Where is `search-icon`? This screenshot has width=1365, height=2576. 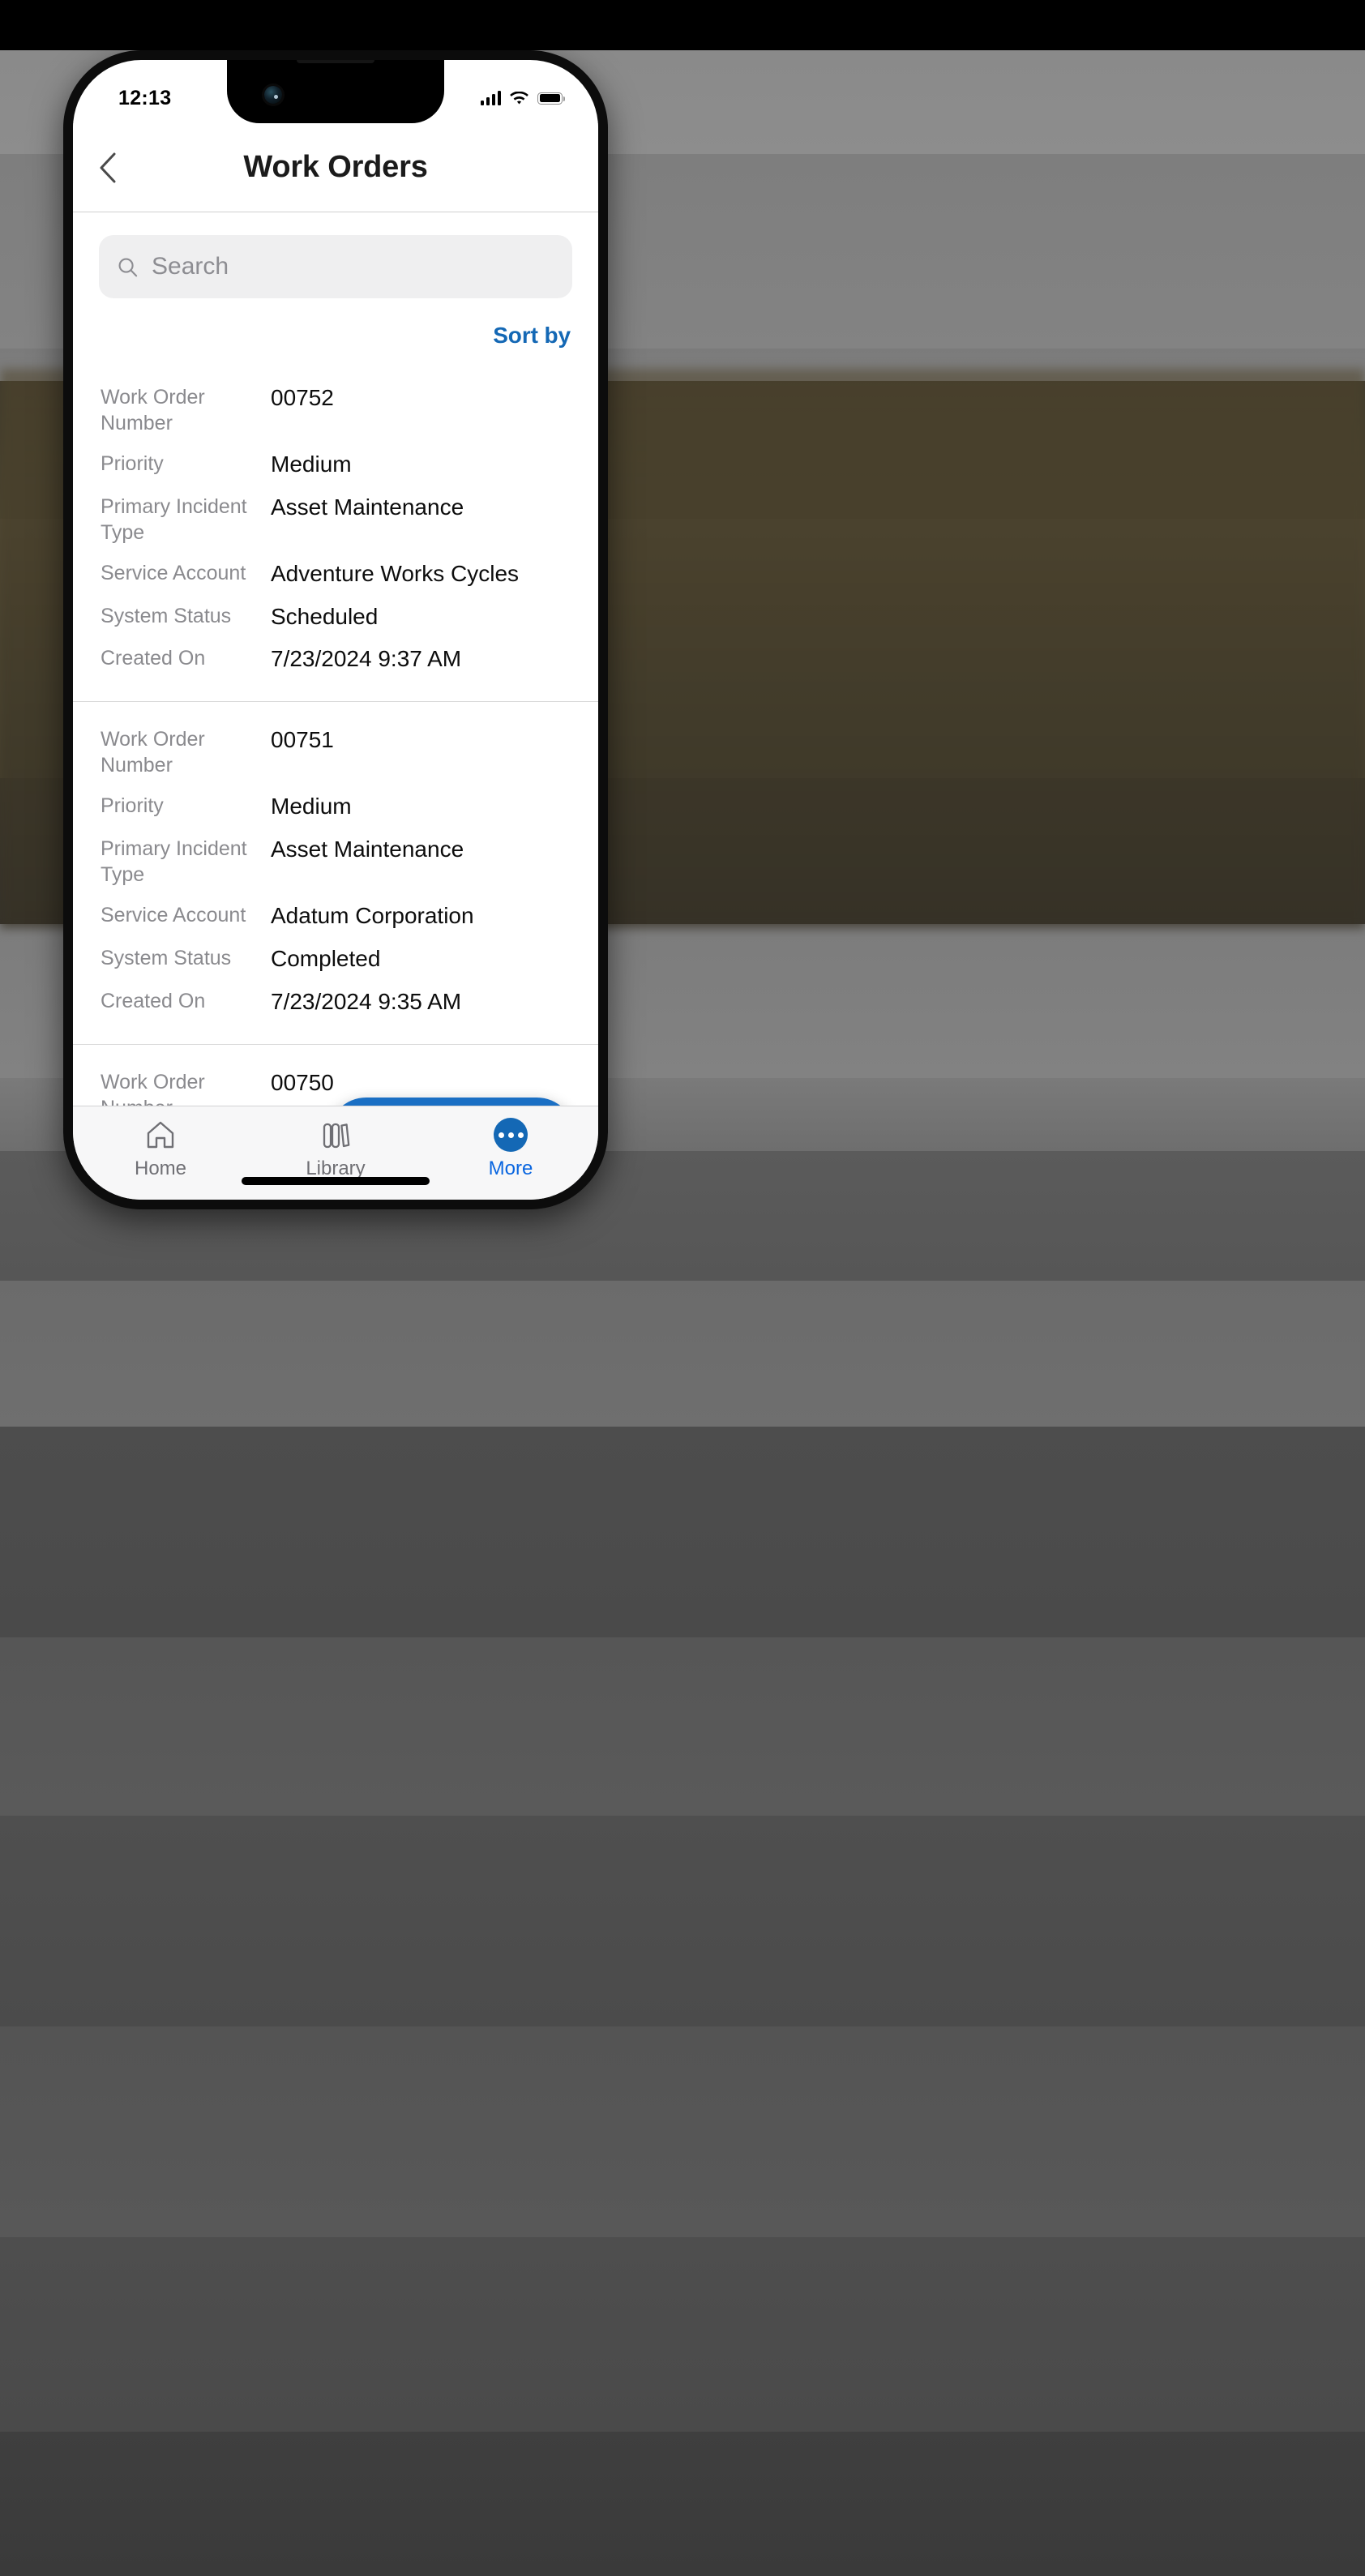
search-icon is located at coordinates (128, 267).